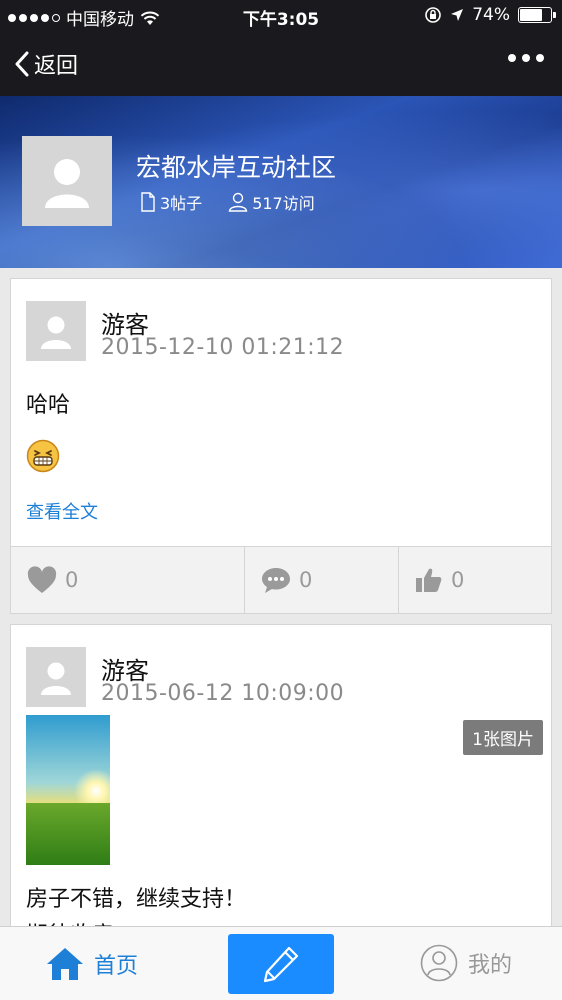 This screenshot has width=562, height=1000. What do you see at coordinates (236, 167) in the screenshot?
I see `community-name: 宏都水岸互动社区` at bounding box center [236, 167].